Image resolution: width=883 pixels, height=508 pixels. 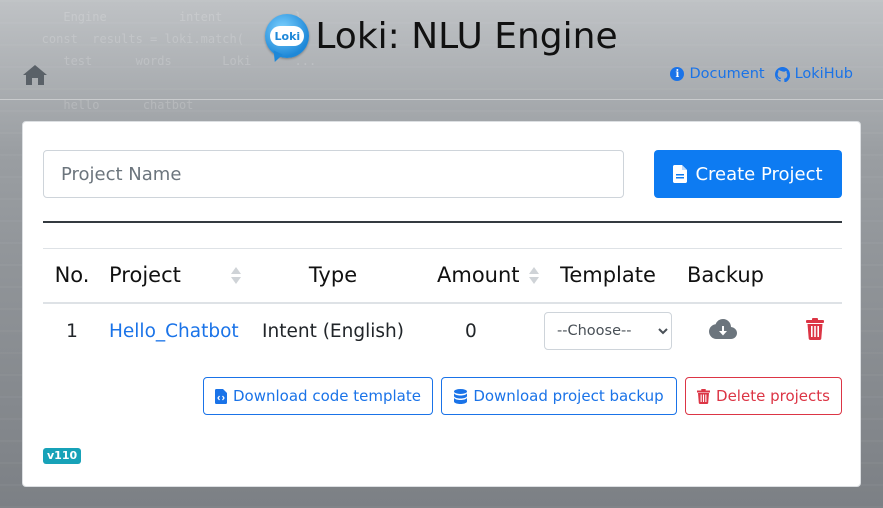 I want to click on header-no-label: No., so click(x=72, y=275).